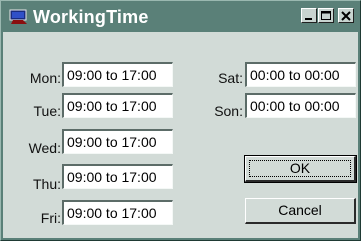 This screenshot has width=361, height=241. Describe the element at coordinates (45, 78) in the screenshot. I see `label-mon: Mon:` at that location.